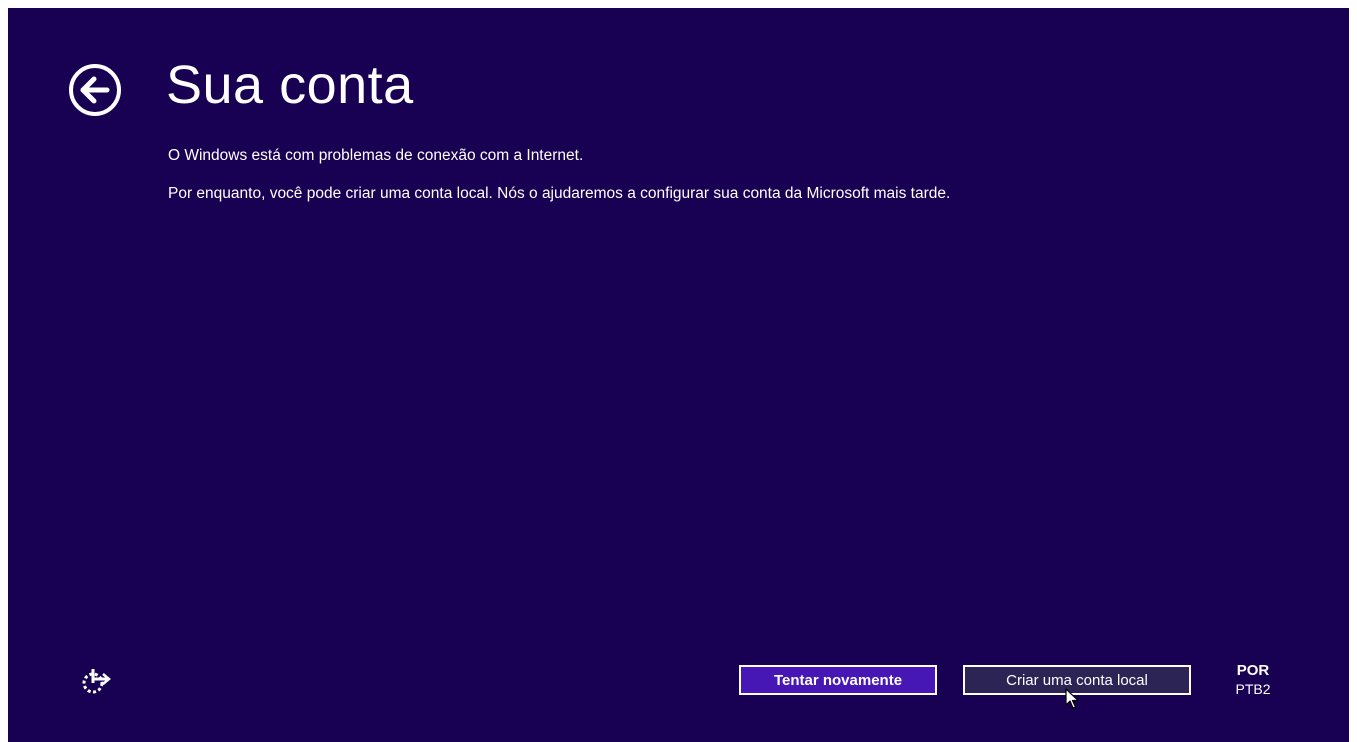 The image size is (1357, 742). I want to click on ease-of-access-icon, so click(96, 681).